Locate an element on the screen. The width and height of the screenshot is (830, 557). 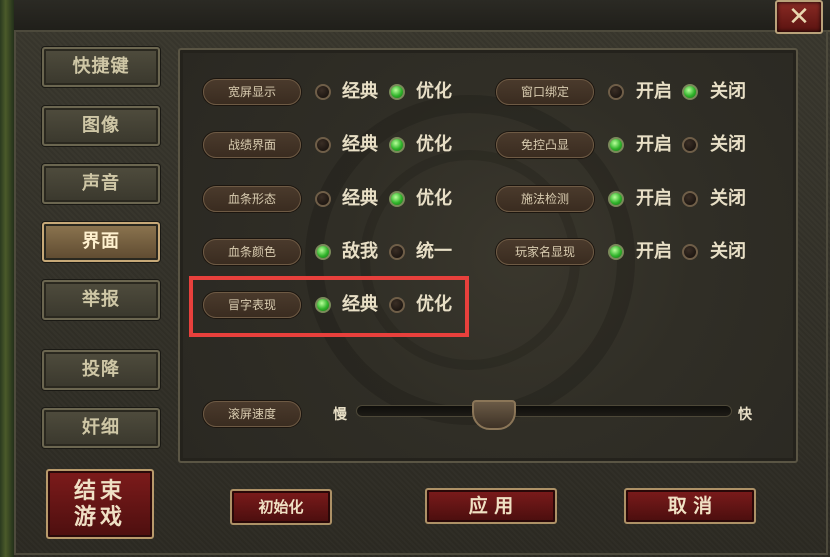
apply-button: 应 用 is located at coordinates (491, 506).